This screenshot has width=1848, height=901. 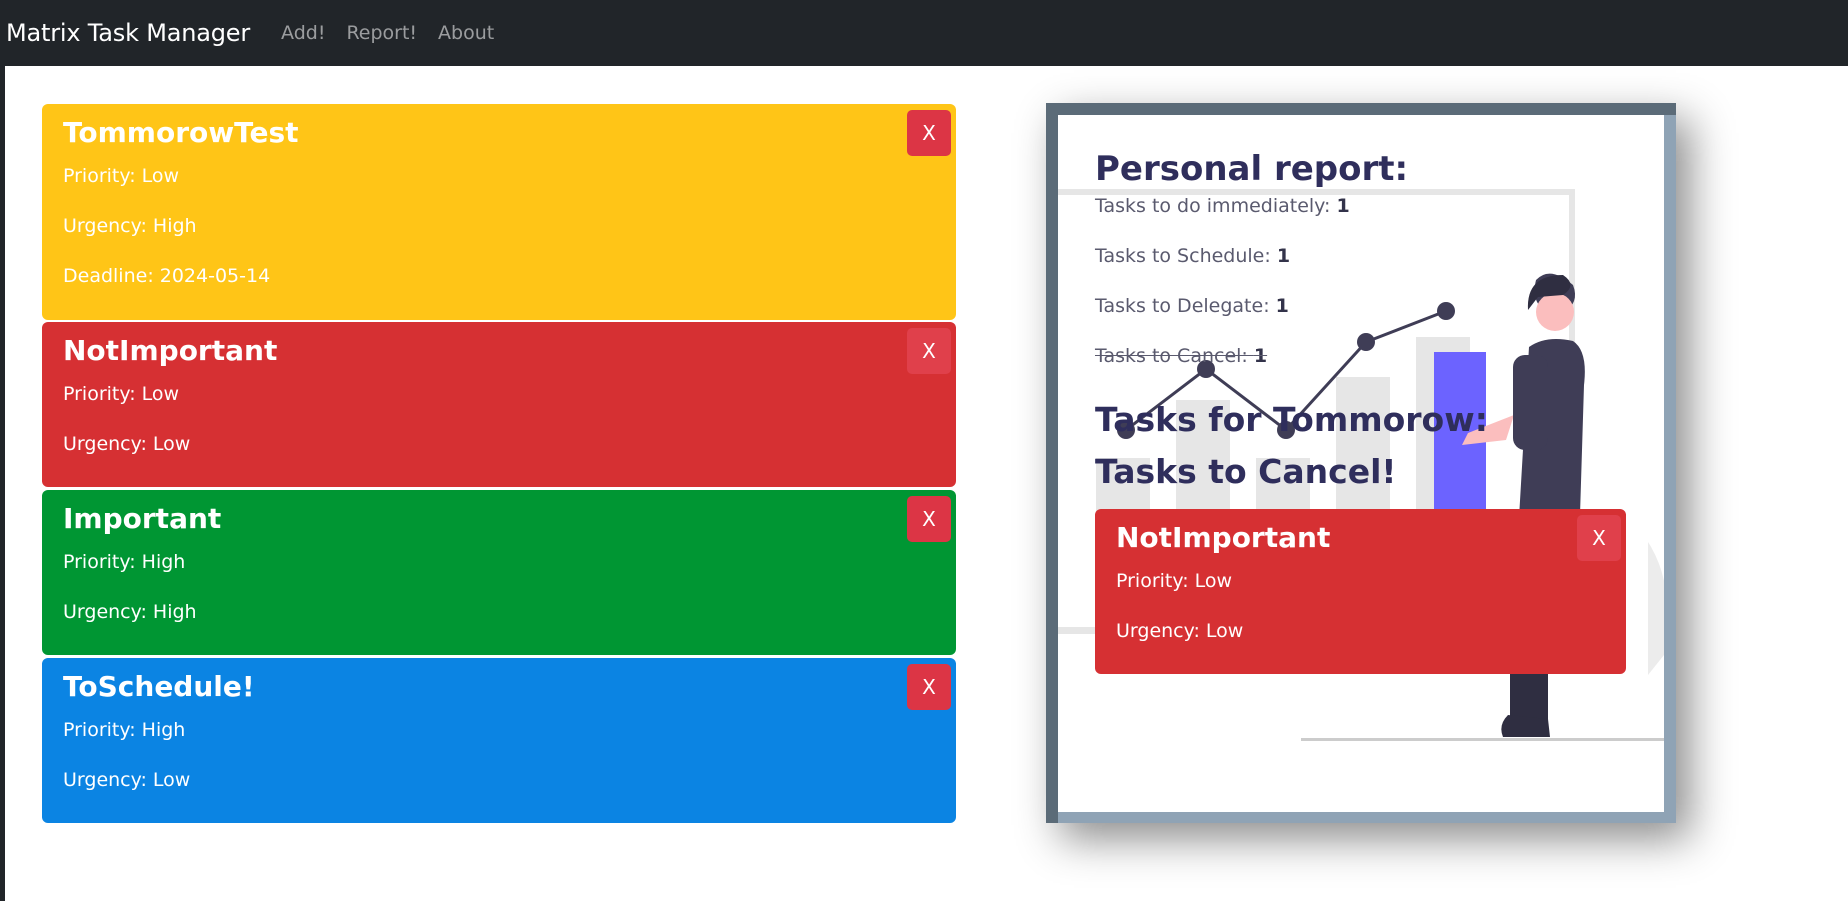 I want to click on navbar: Matrix Task Manager Add! Report! About, so click(x=924, y=33).